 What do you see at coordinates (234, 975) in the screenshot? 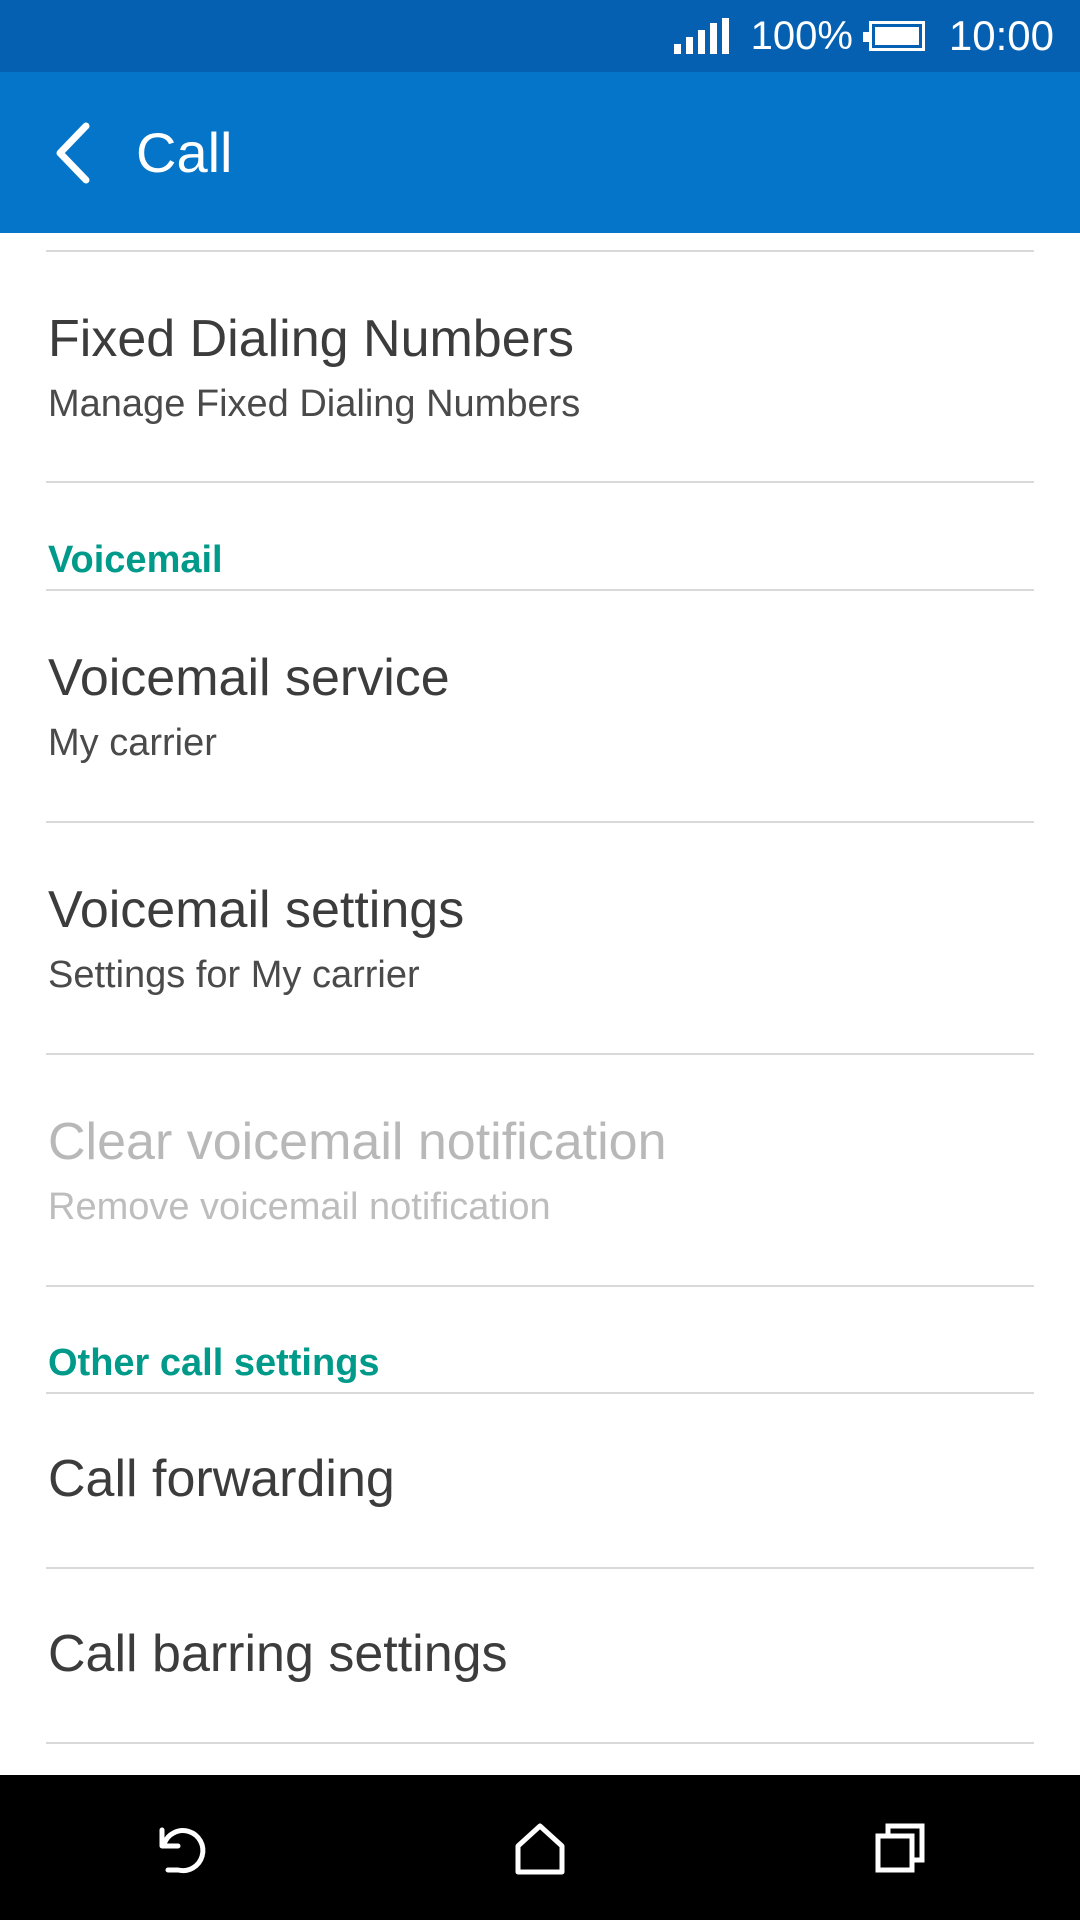
I see `item-summary: Settings for My carrier` at bounding box center [234, 975].